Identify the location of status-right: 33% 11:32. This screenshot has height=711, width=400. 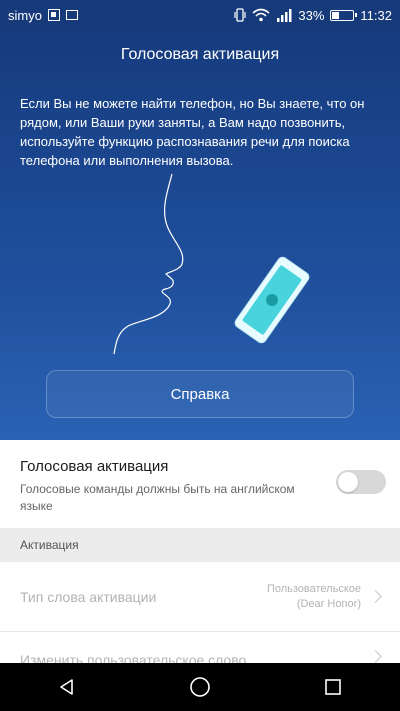
(313, 15).